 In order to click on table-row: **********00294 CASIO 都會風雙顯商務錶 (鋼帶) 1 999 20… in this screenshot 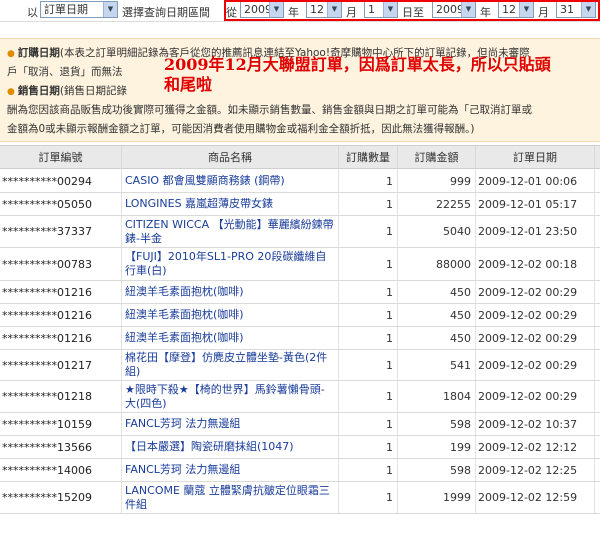, I will do `click(300, 181)`.